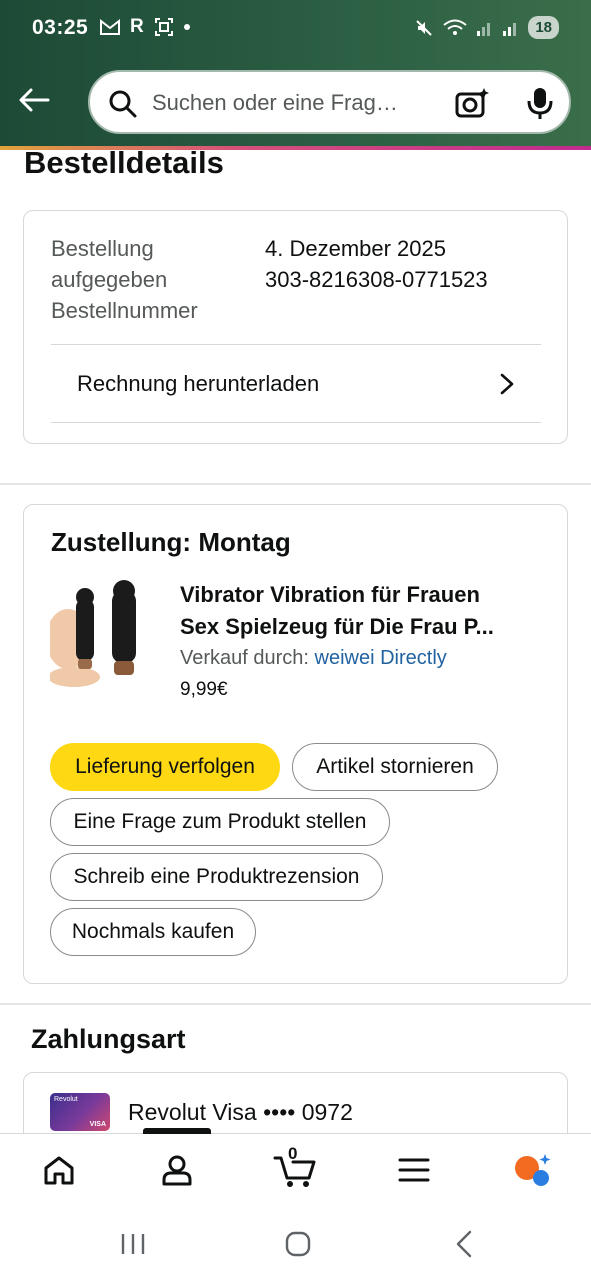 The image size is (591, 1280). I want to click on order-number-label: Bestellnummer, so click(124, 310).